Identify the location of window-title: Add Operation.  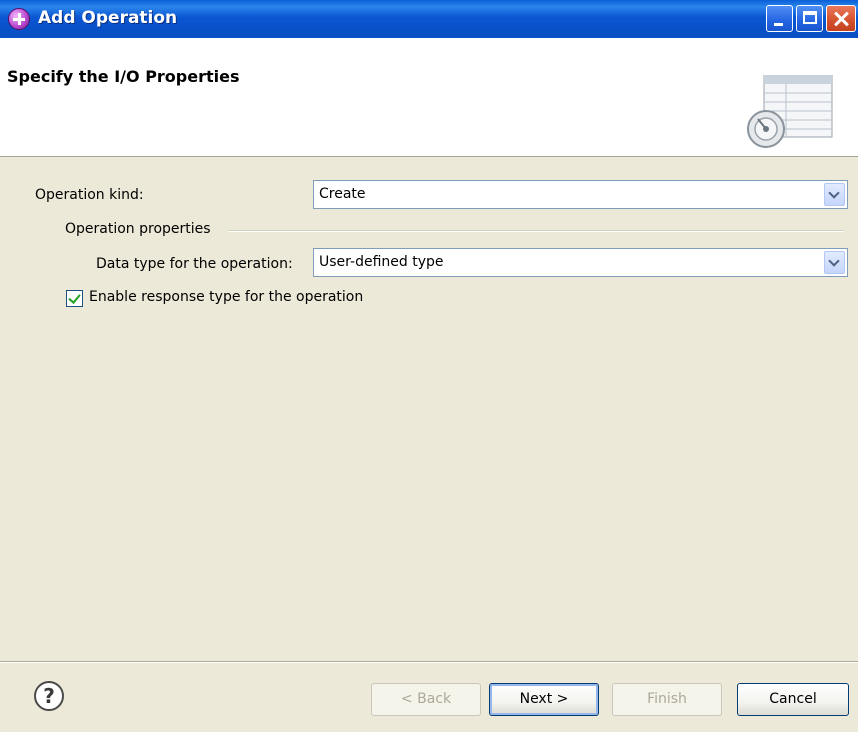
(108, 18).